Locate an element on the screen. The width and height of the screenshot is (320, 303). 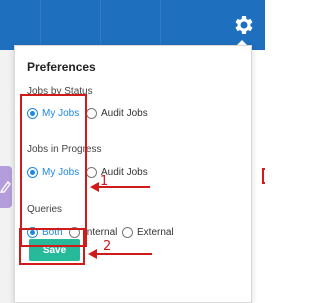
pencil-icon is located at coordinates (5, 186).